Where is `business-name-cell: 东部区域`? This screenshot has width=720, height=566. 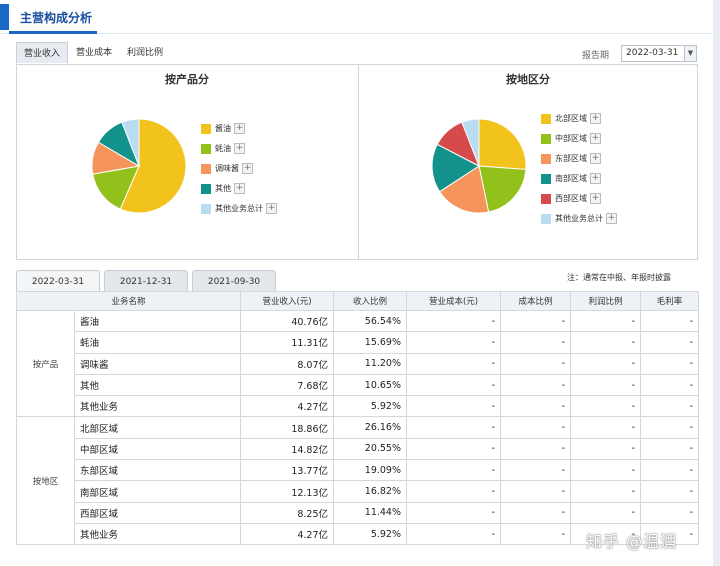 business-name-cell: 东部区域 is located at coordinates (157, 470).